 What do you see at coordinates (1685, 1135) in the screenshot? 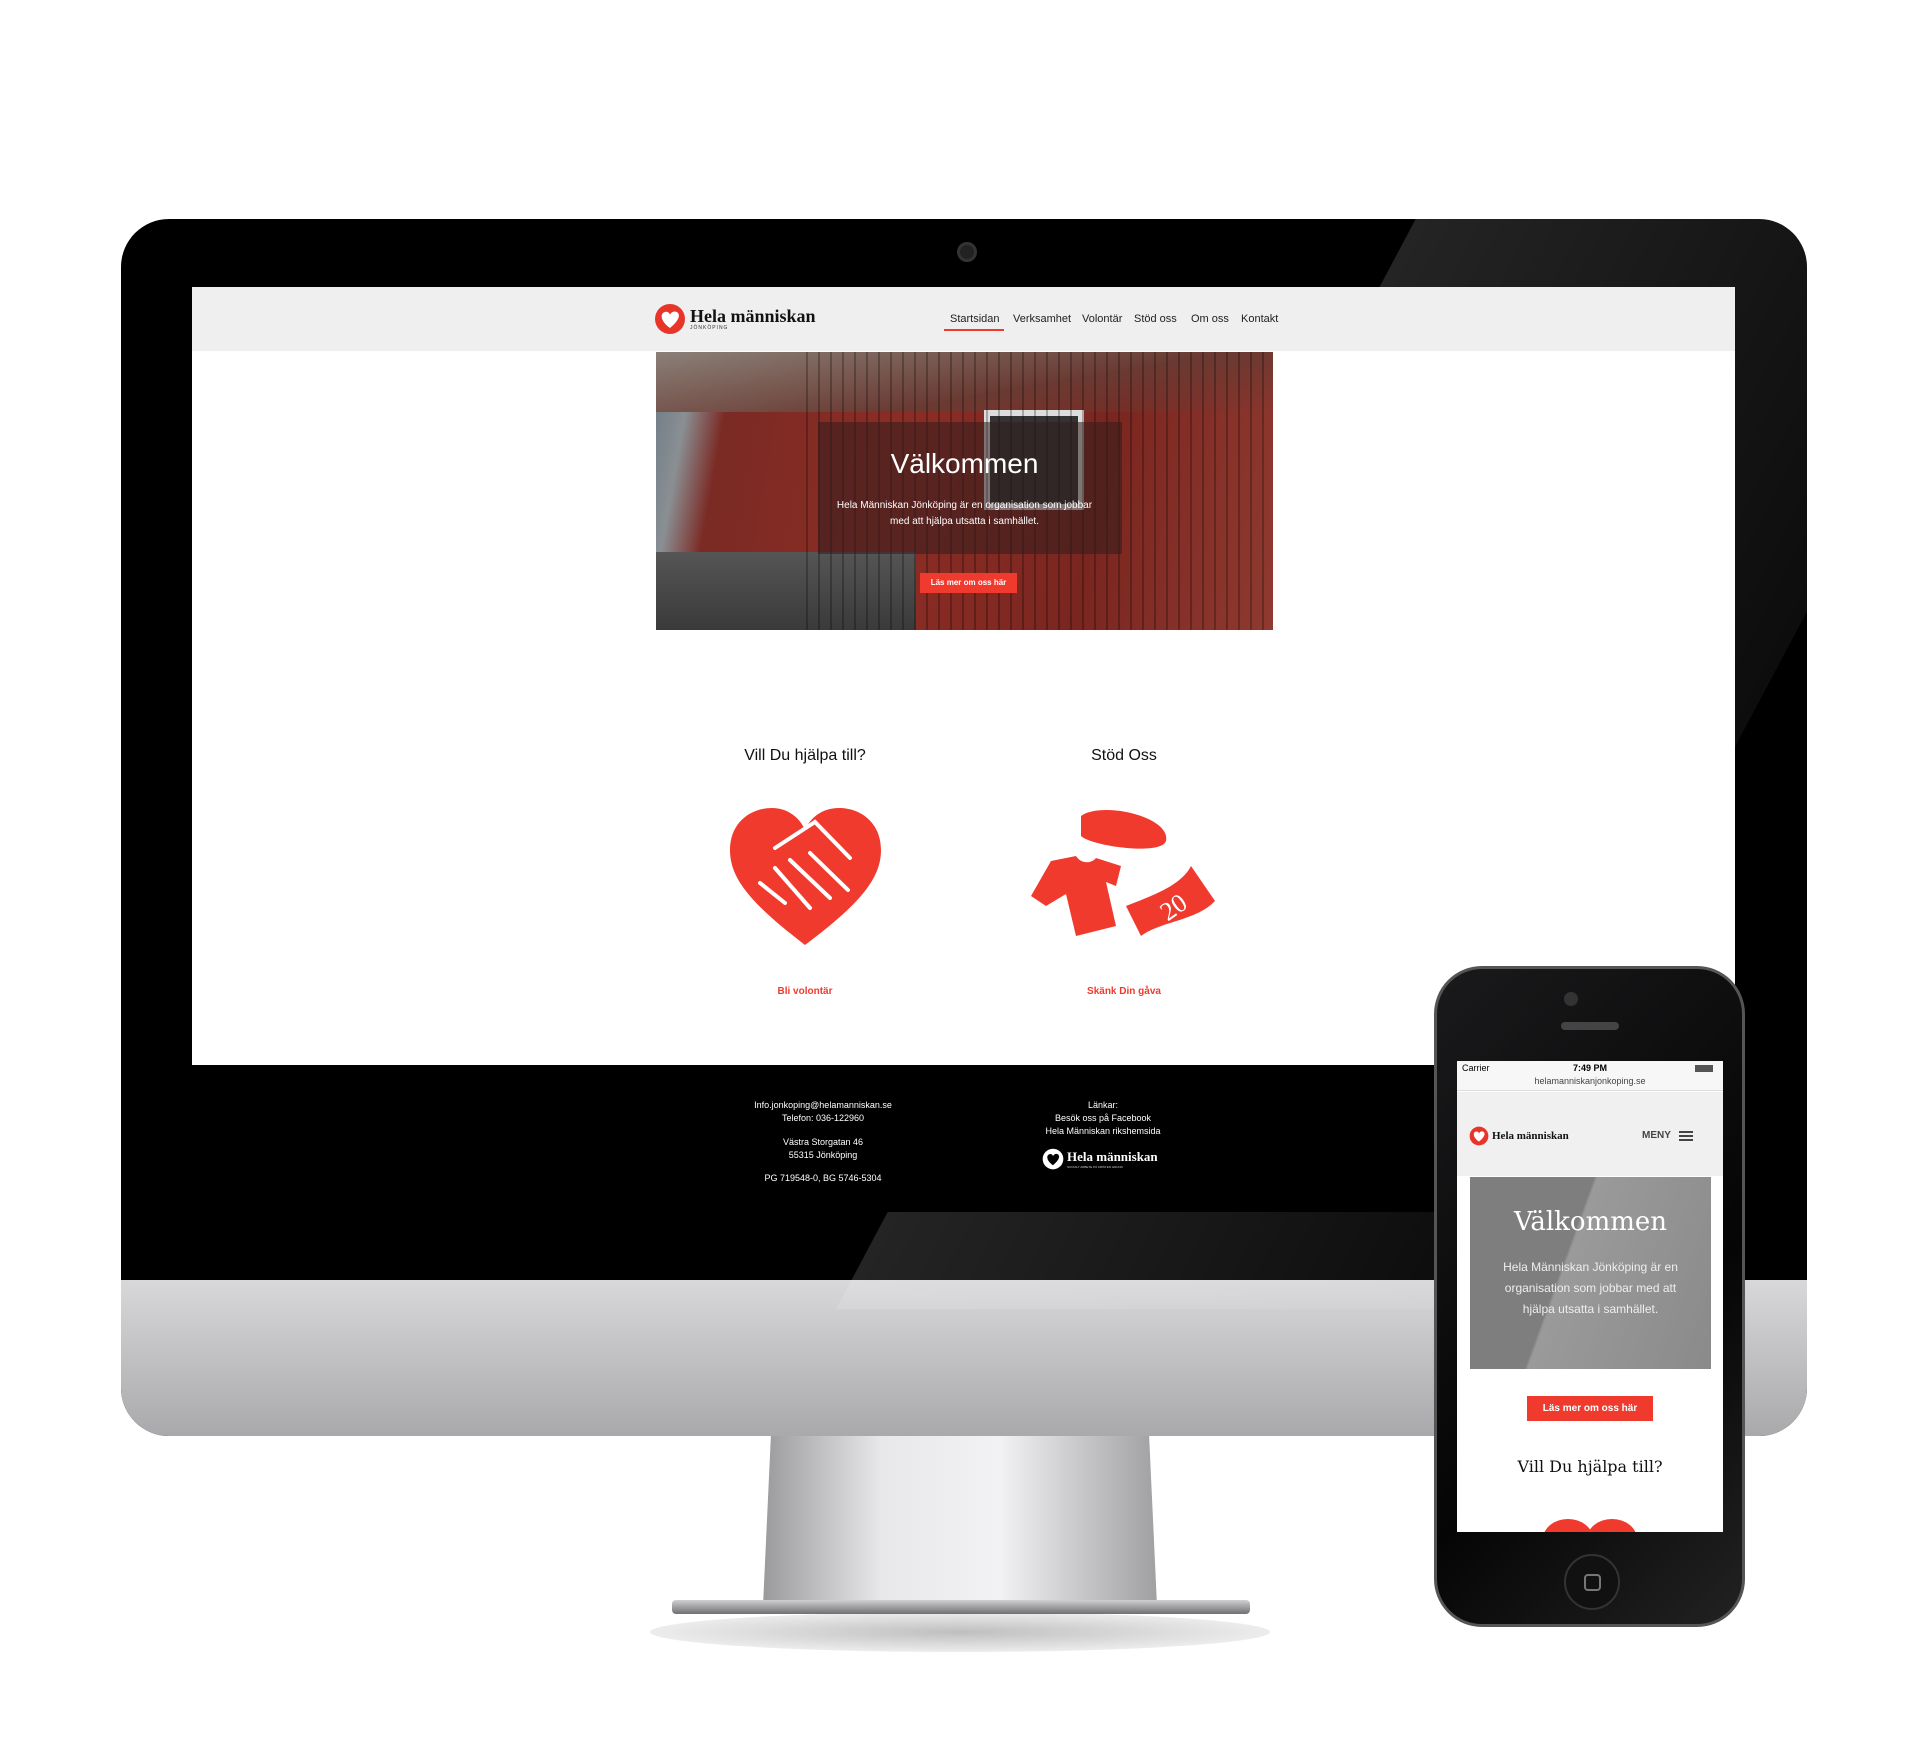
I see `hamburger-icon` at bounding box center [1685, 1135].